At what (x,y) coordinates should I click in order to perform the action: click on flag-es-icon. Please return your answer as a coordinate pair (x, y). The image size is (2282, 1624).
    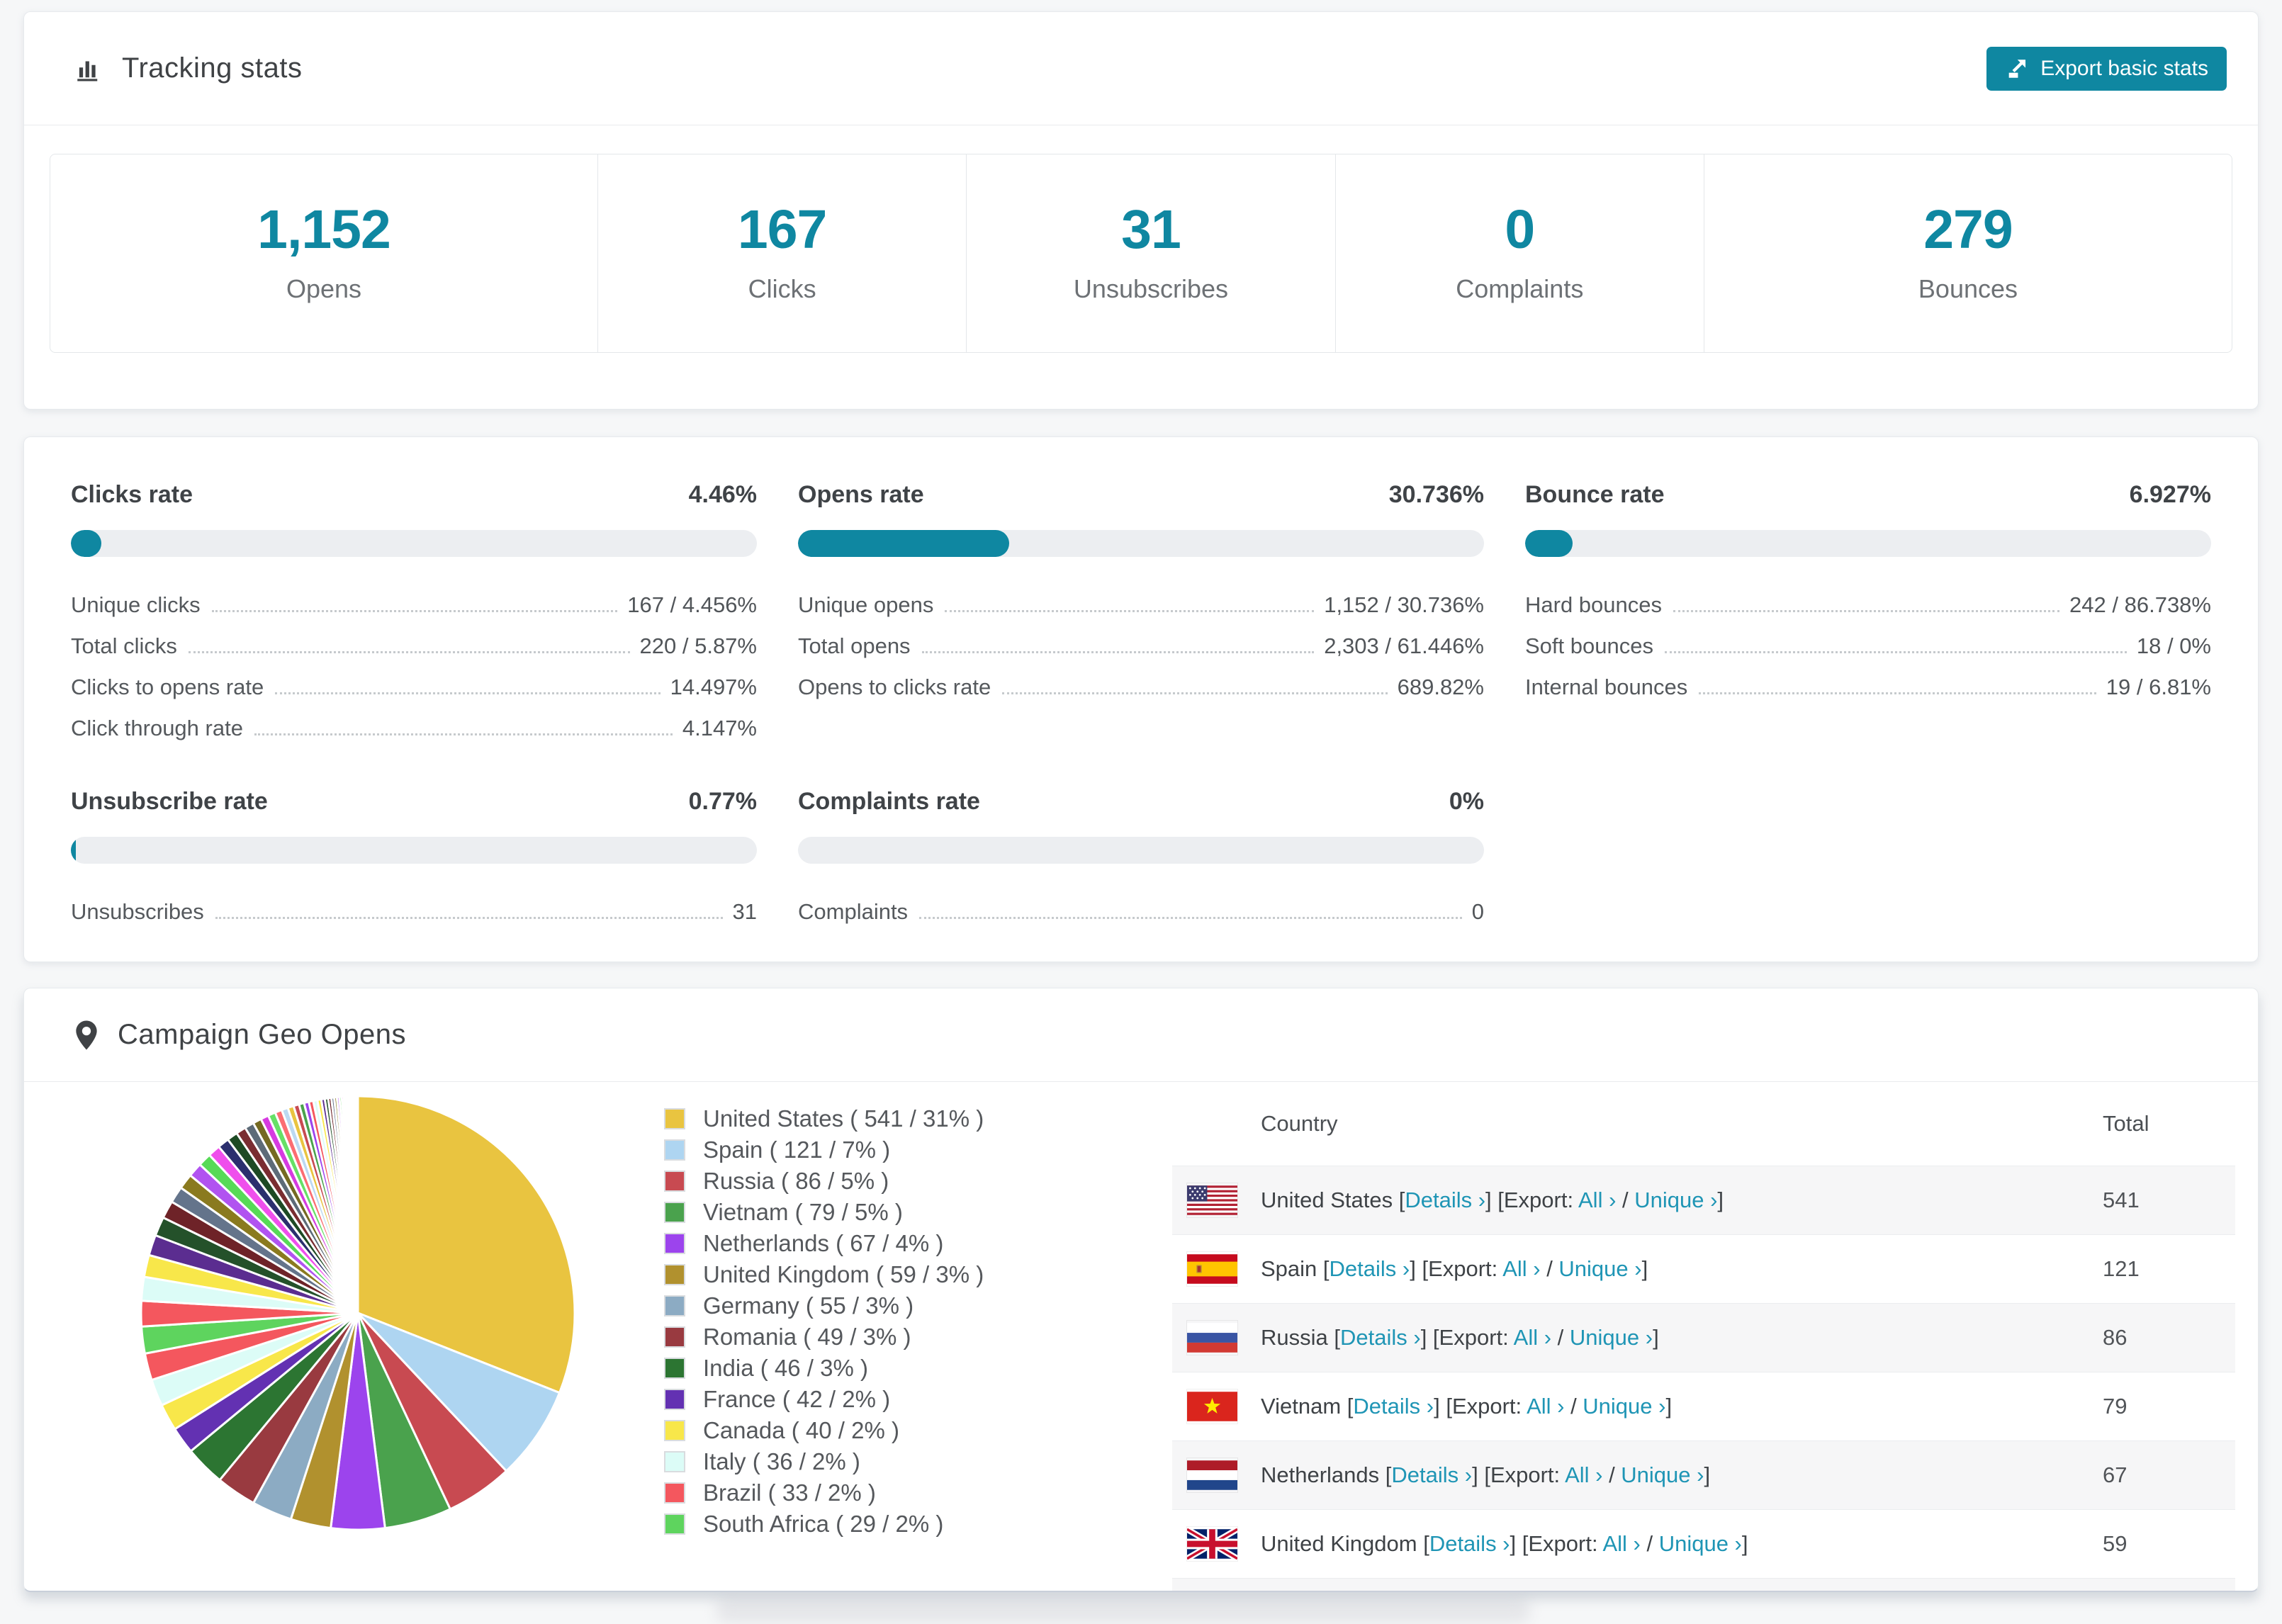
    Looking at the image, I should click on (1212, 1269).